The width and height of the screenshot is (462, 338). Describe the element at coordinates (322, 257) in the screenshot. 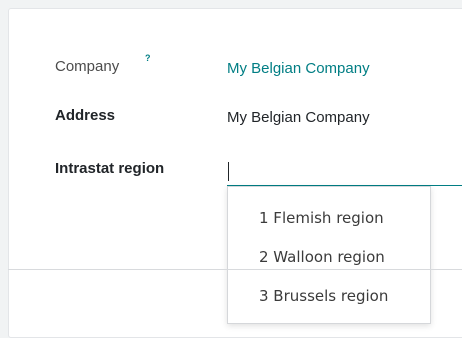

I see `dropdown-option-walloon: 2 Walloon region` at that location.